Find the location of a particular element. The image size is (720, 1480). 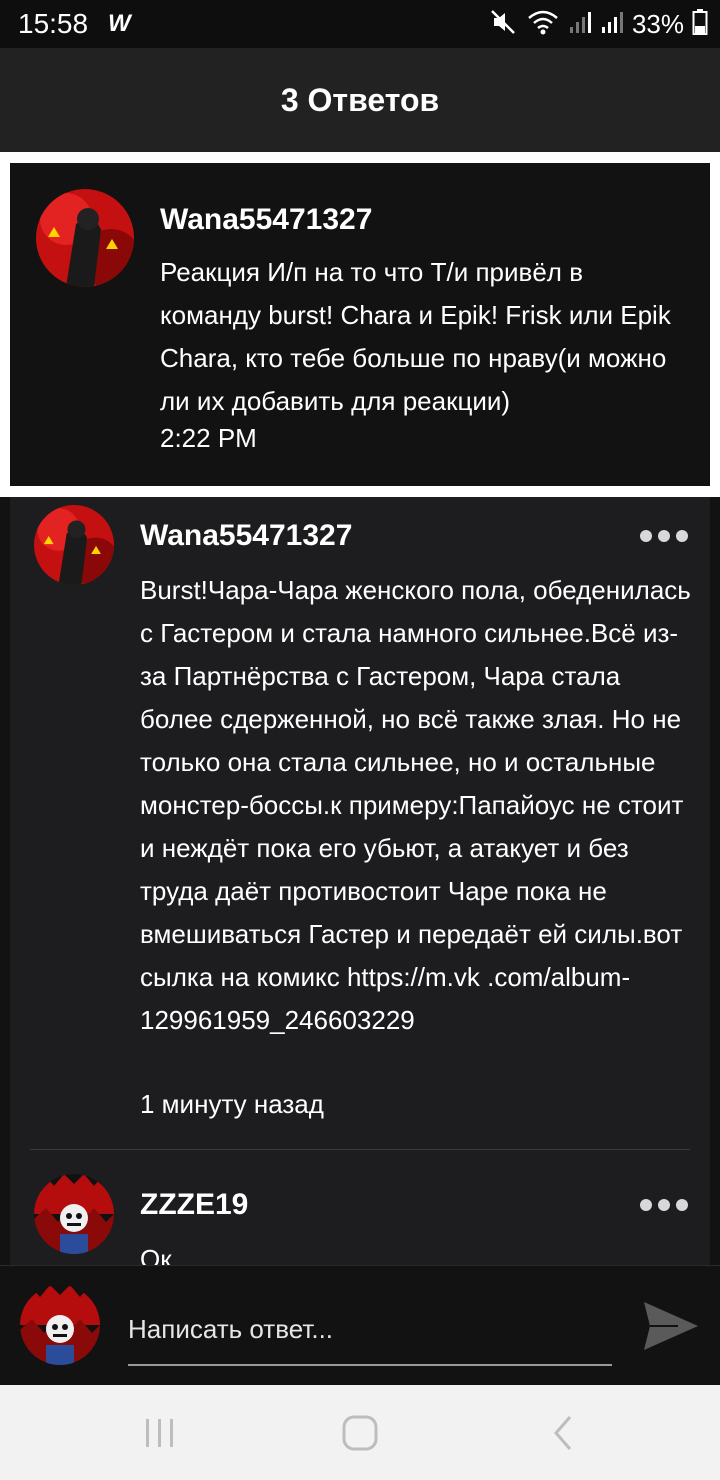

reply-composer is located at coordinates (360, 1325).